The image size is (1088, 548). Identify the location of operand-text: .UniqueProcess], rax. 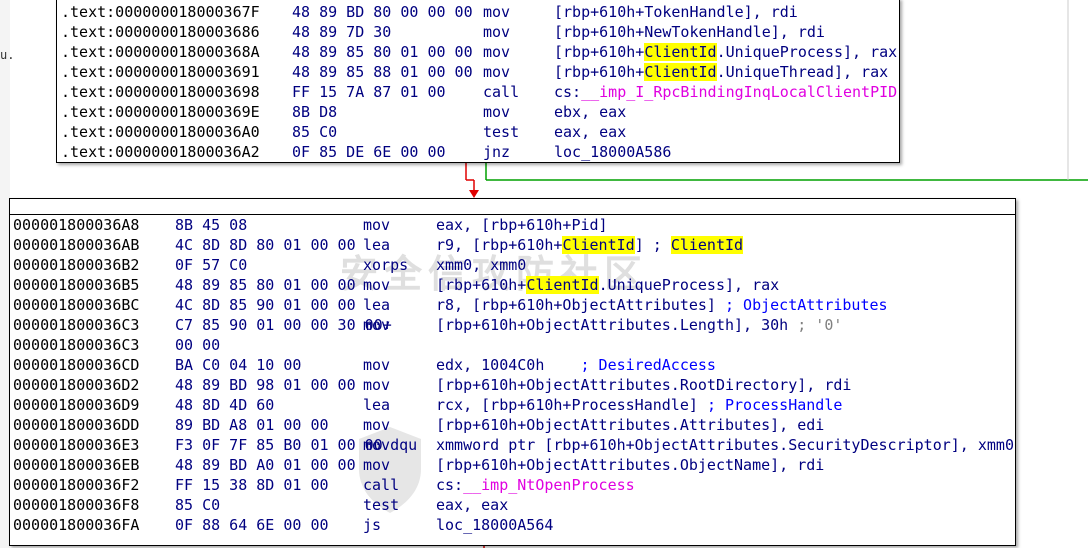
(689, 285).